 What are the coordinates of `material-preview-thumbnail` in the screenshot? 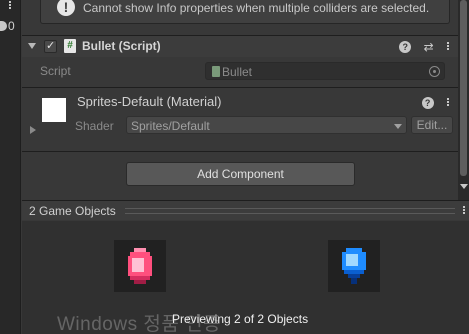 It's located at (54, 110).